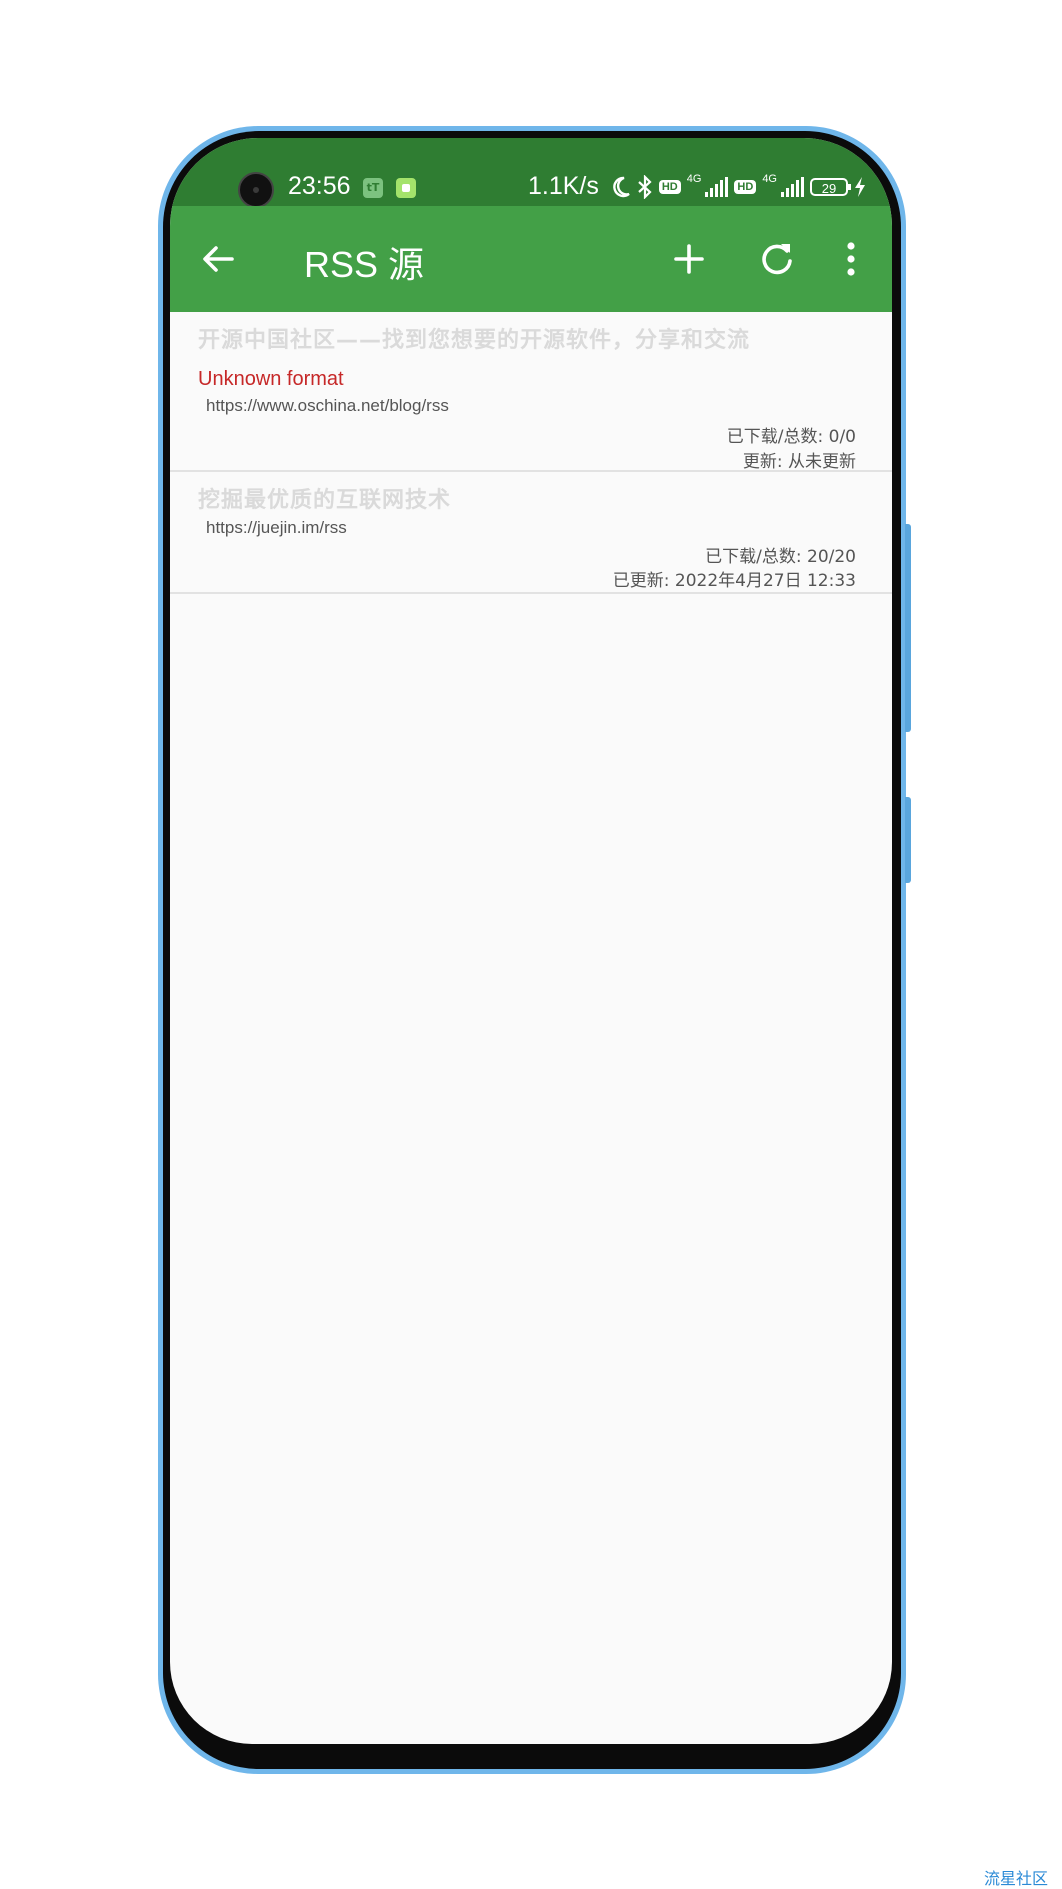 The width and height of the screenshot is (1062, 1889). Describe the element at coordinates (830, 186) in the screenshot. I see `battery-icon: 29` at that location.